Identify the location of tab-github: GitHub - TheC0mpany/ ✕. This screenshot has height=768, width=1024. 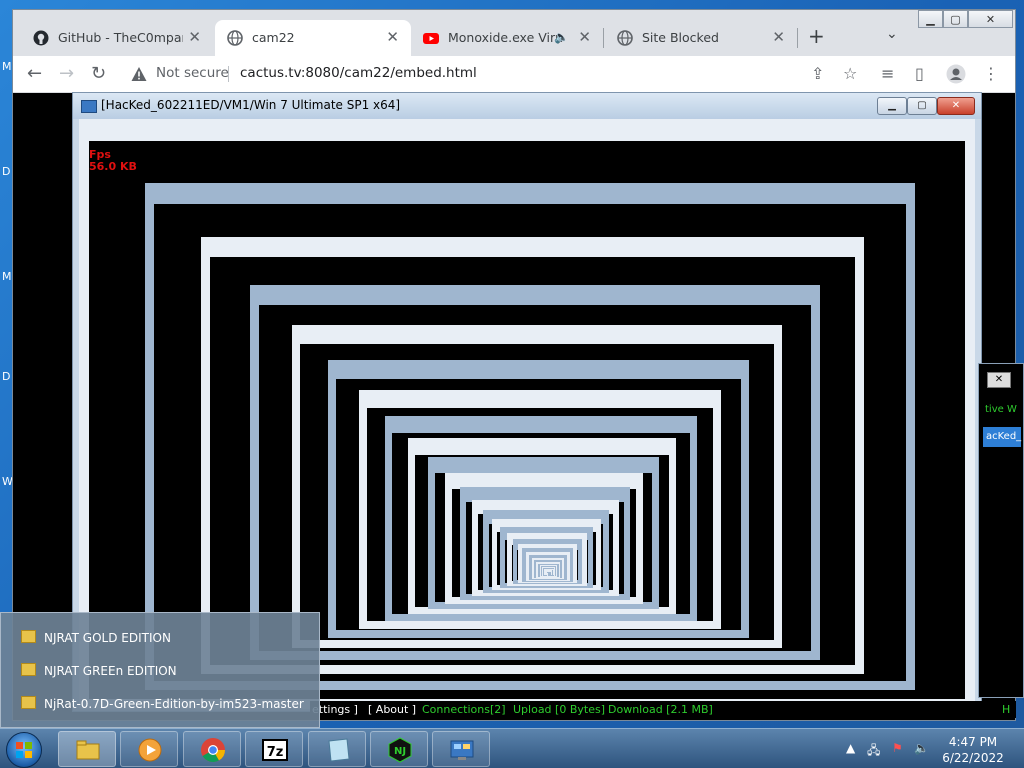
(117, 38).